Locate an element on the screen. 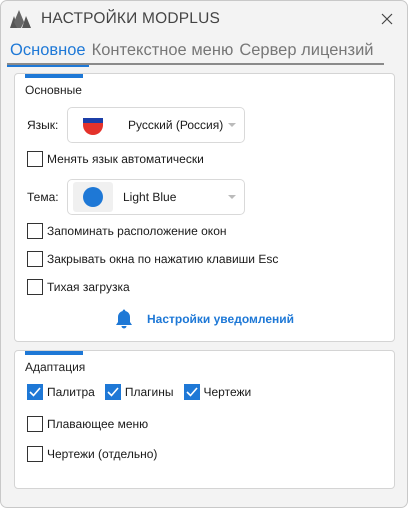  checkbox-label: Менять язык автоматически is located at coordinates (125, 159).